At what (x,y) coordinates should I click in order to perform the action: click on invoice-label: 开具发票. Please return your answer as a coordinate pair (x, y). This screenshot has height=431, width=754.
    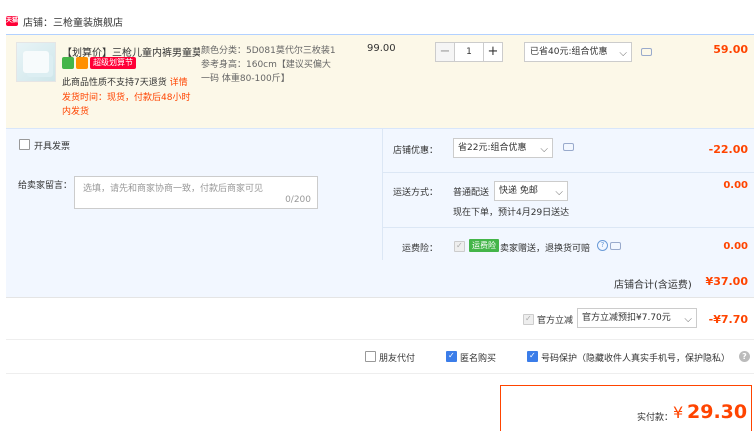
    Looking at the image, I should click on (52, 145).